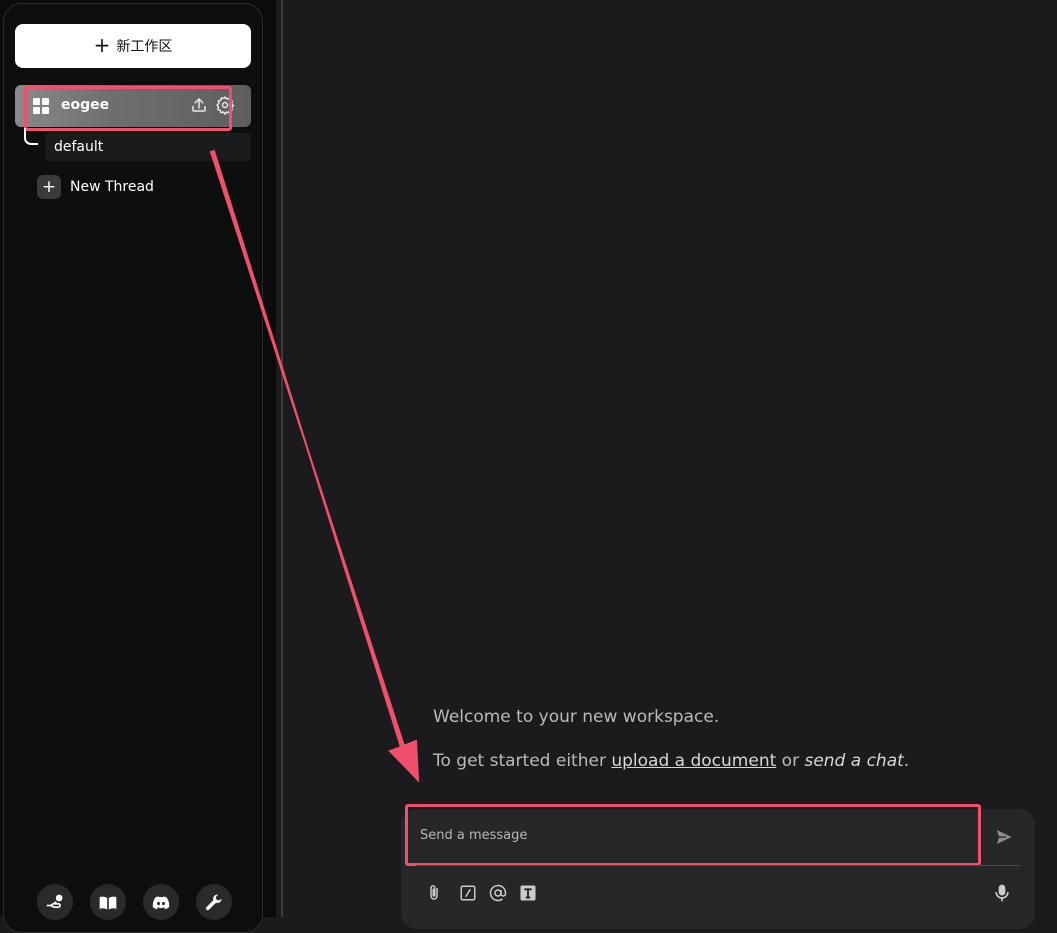 The image size is (1057, 933). What do you see at coordinates (790, 761) in the screenshot?
I see `or-text: or` at bounding box center [790, 761].